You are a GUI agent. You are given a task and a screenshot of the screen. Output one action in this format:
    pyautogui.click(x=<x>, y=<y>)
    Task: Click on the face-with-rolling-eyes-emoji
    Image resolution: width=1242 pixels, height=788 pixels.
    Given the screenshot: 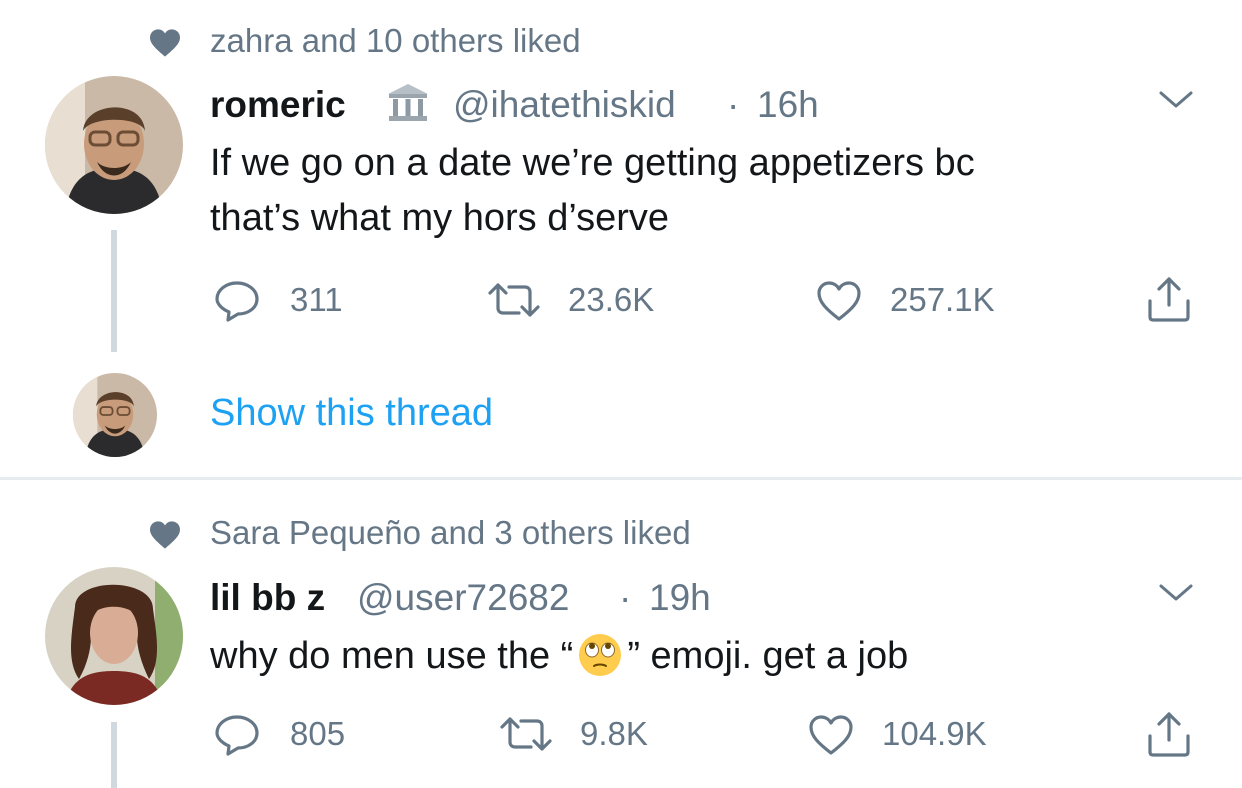 What is the action you would take?
    pyautogui.click(x=600, y=655)
    